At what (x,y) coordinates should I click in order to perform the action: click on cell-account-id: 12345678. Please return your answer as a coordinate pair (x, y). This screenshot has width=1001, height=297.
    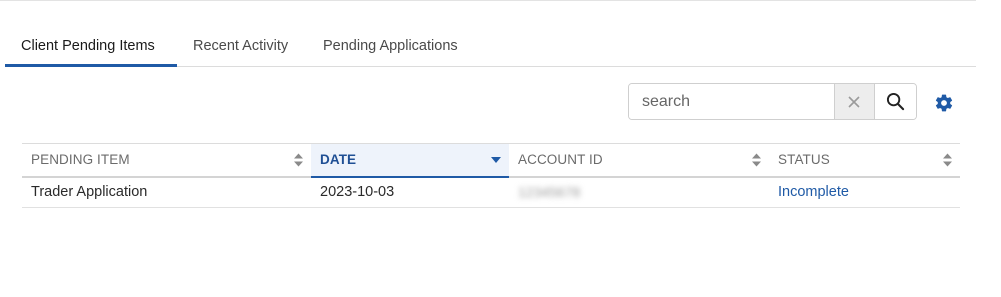
    Looking at the image, I should click on (639, 192).